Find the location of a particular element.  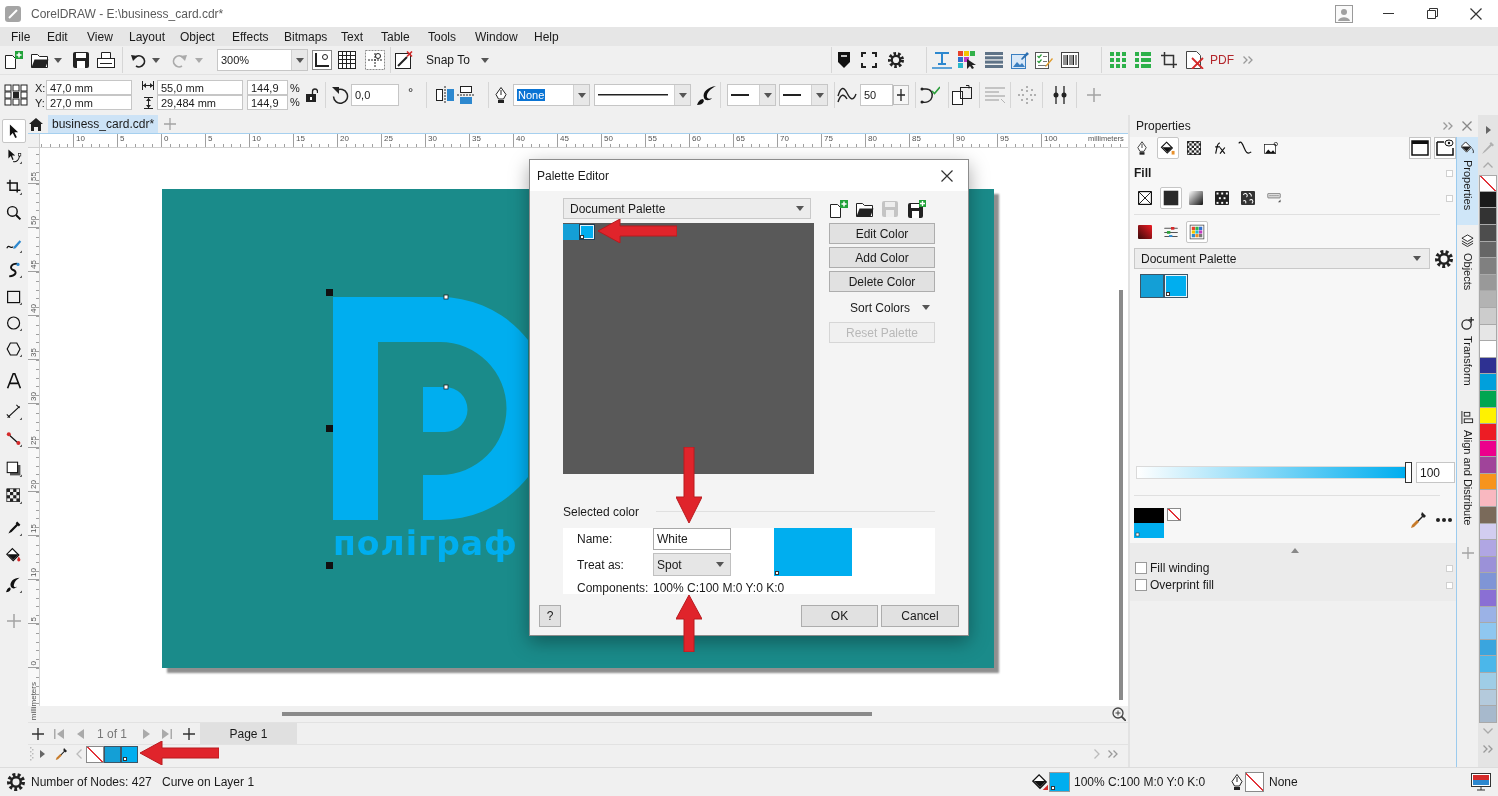

dimension-line-icon is located at coordinates (14, 412).